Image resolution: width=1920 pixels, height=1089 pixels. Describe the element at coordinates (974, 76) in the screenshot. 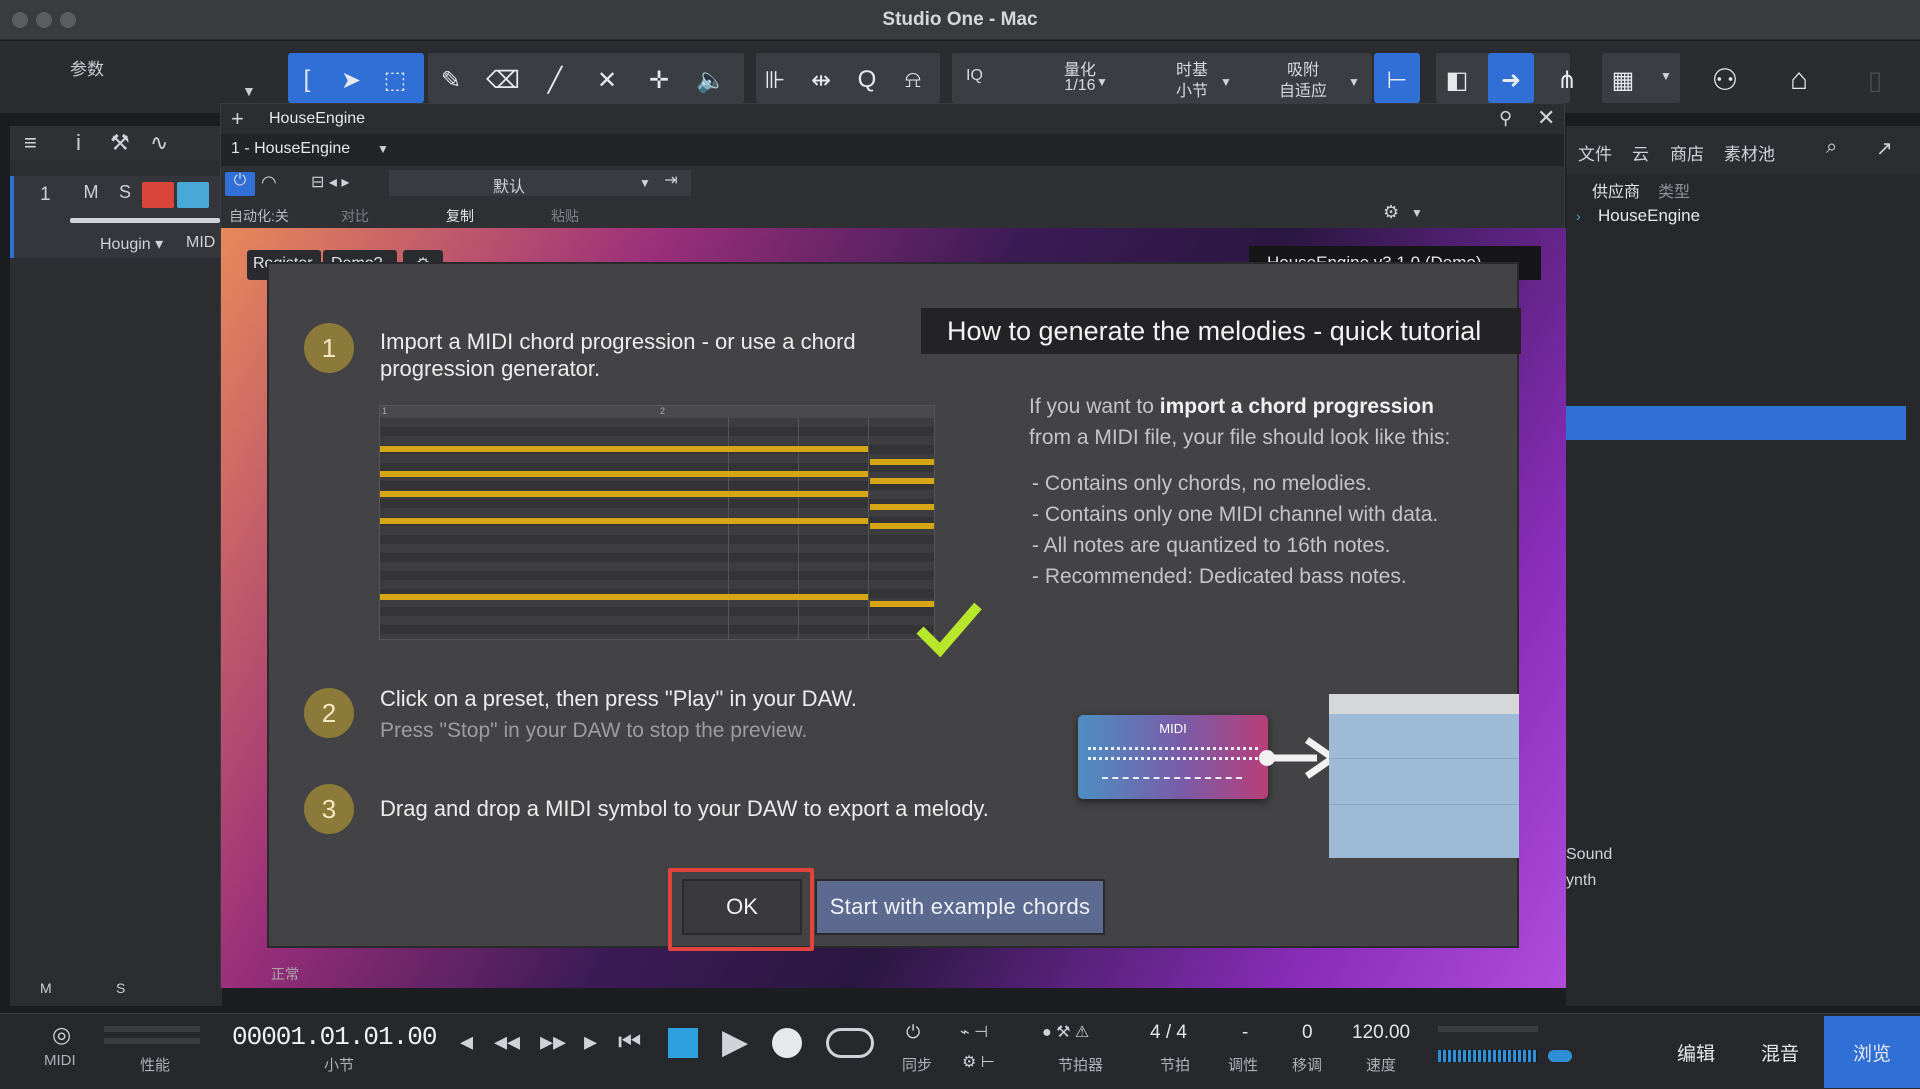

I see `iq-label: IQ` at that location.